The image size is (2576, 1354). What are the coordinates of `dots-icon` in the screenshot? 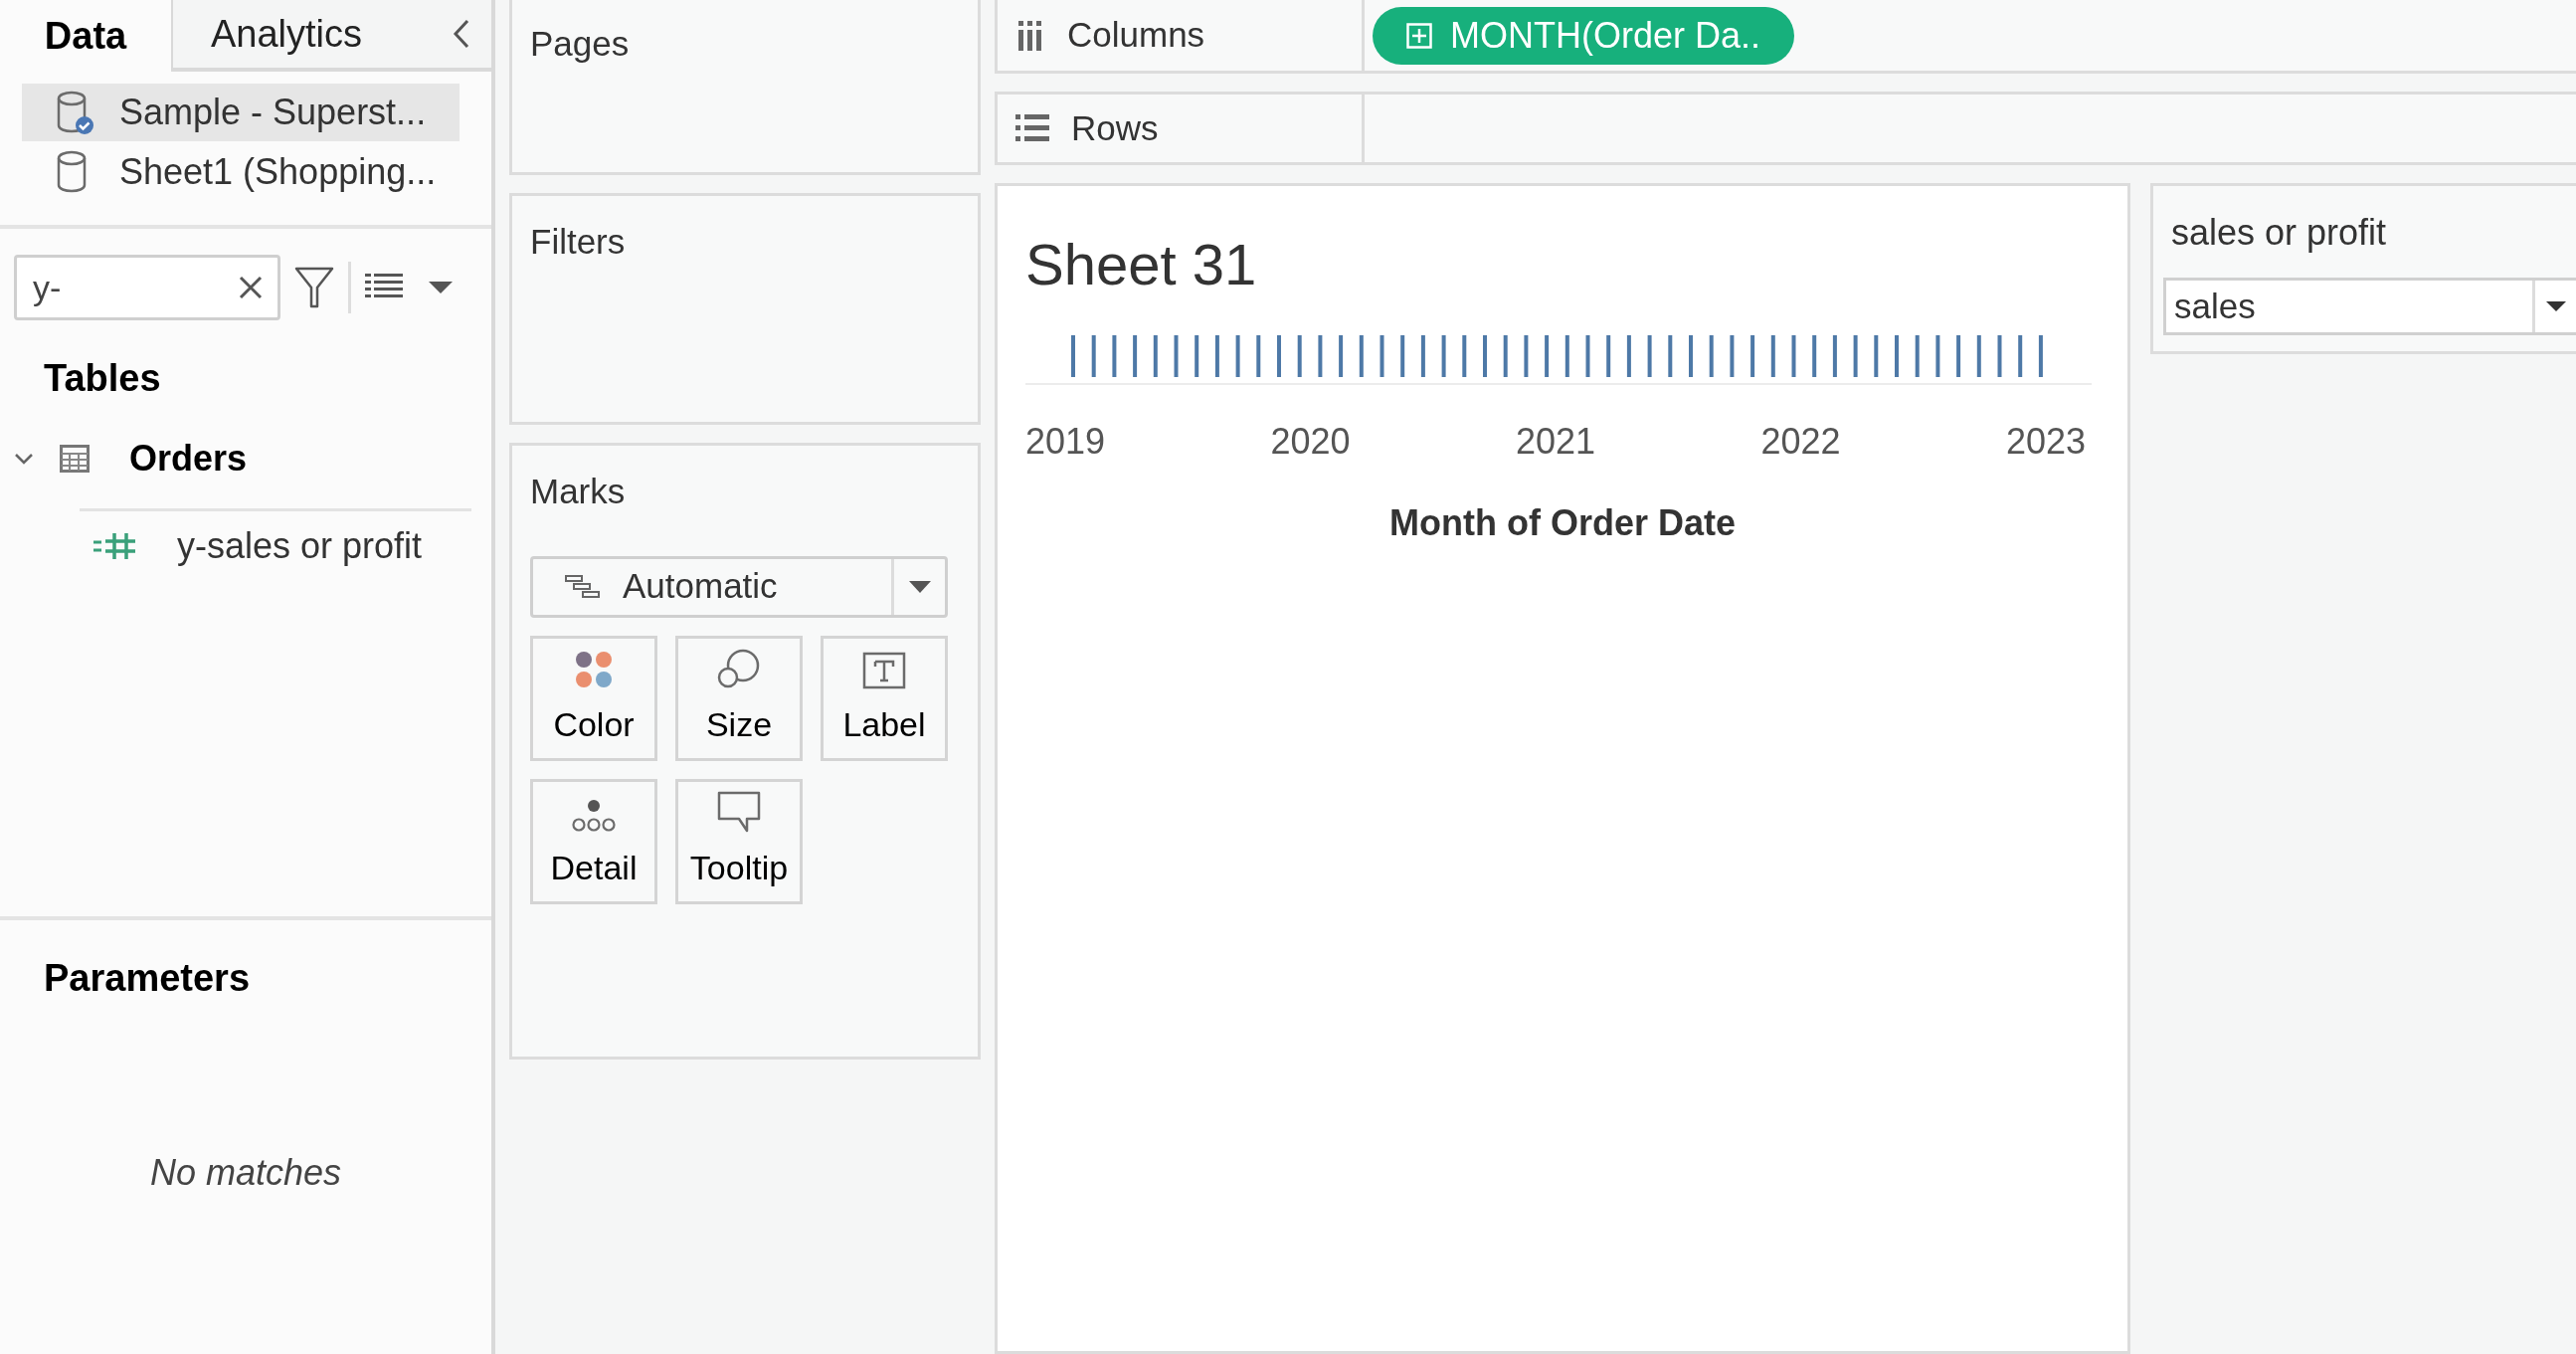 It's located at (594, 815).